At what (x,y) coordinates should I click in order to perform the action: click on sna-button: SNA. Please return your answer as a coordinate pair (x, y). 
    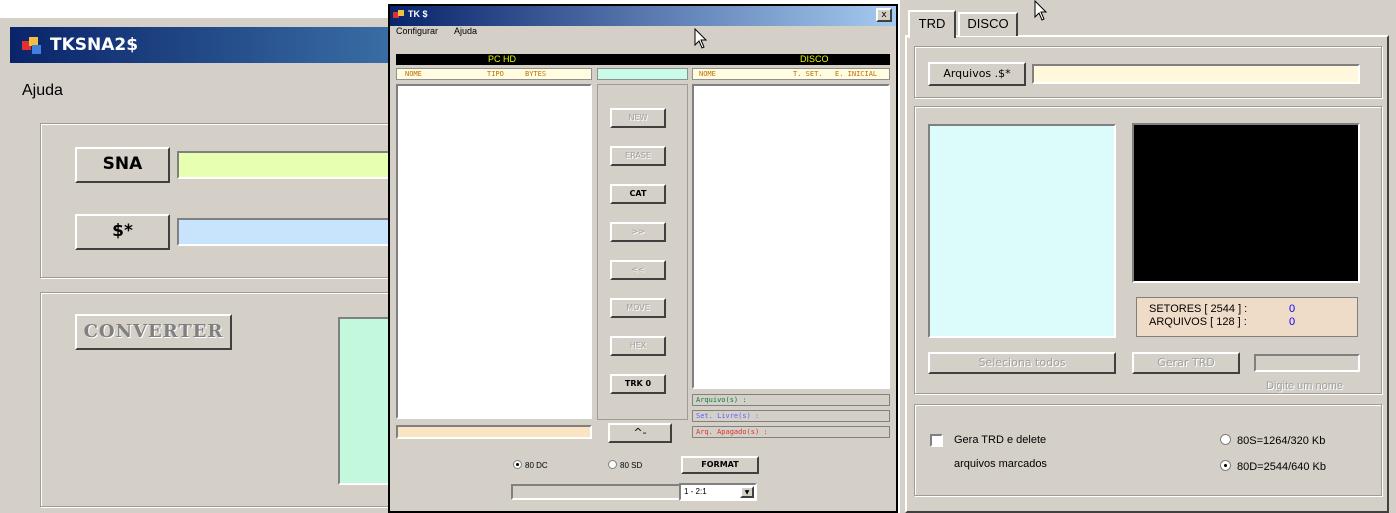
    Looking at the image, I should click on (122, 165).